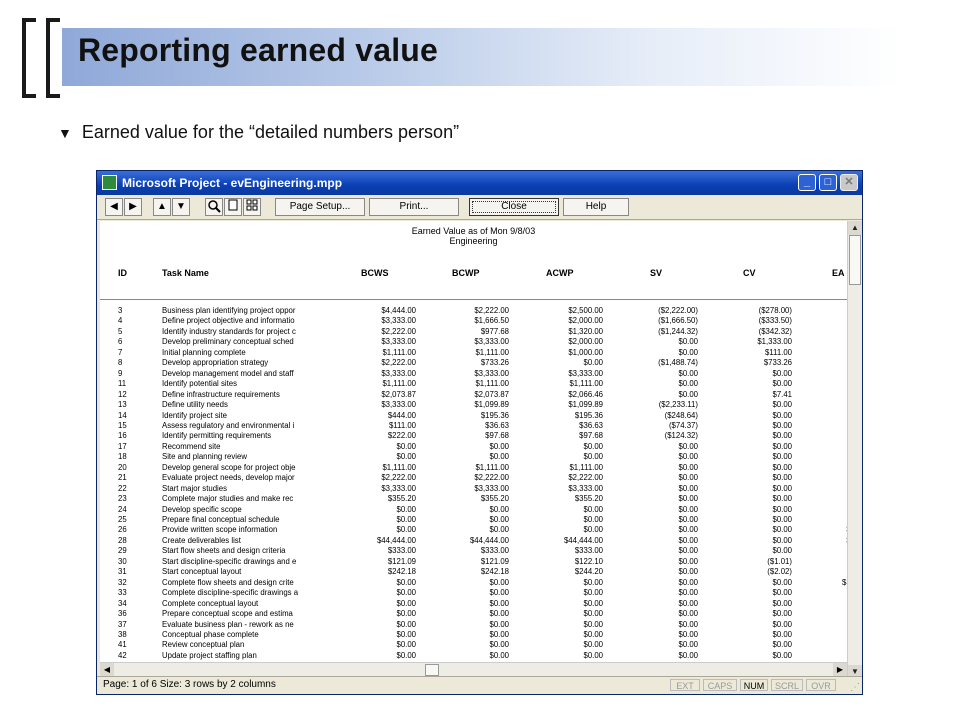 The height and width of the screenshot is (720, 960). Describe the element at coordinates (473, 241) in the screenshot. I see `report-subtitle: Engineering` at that location.